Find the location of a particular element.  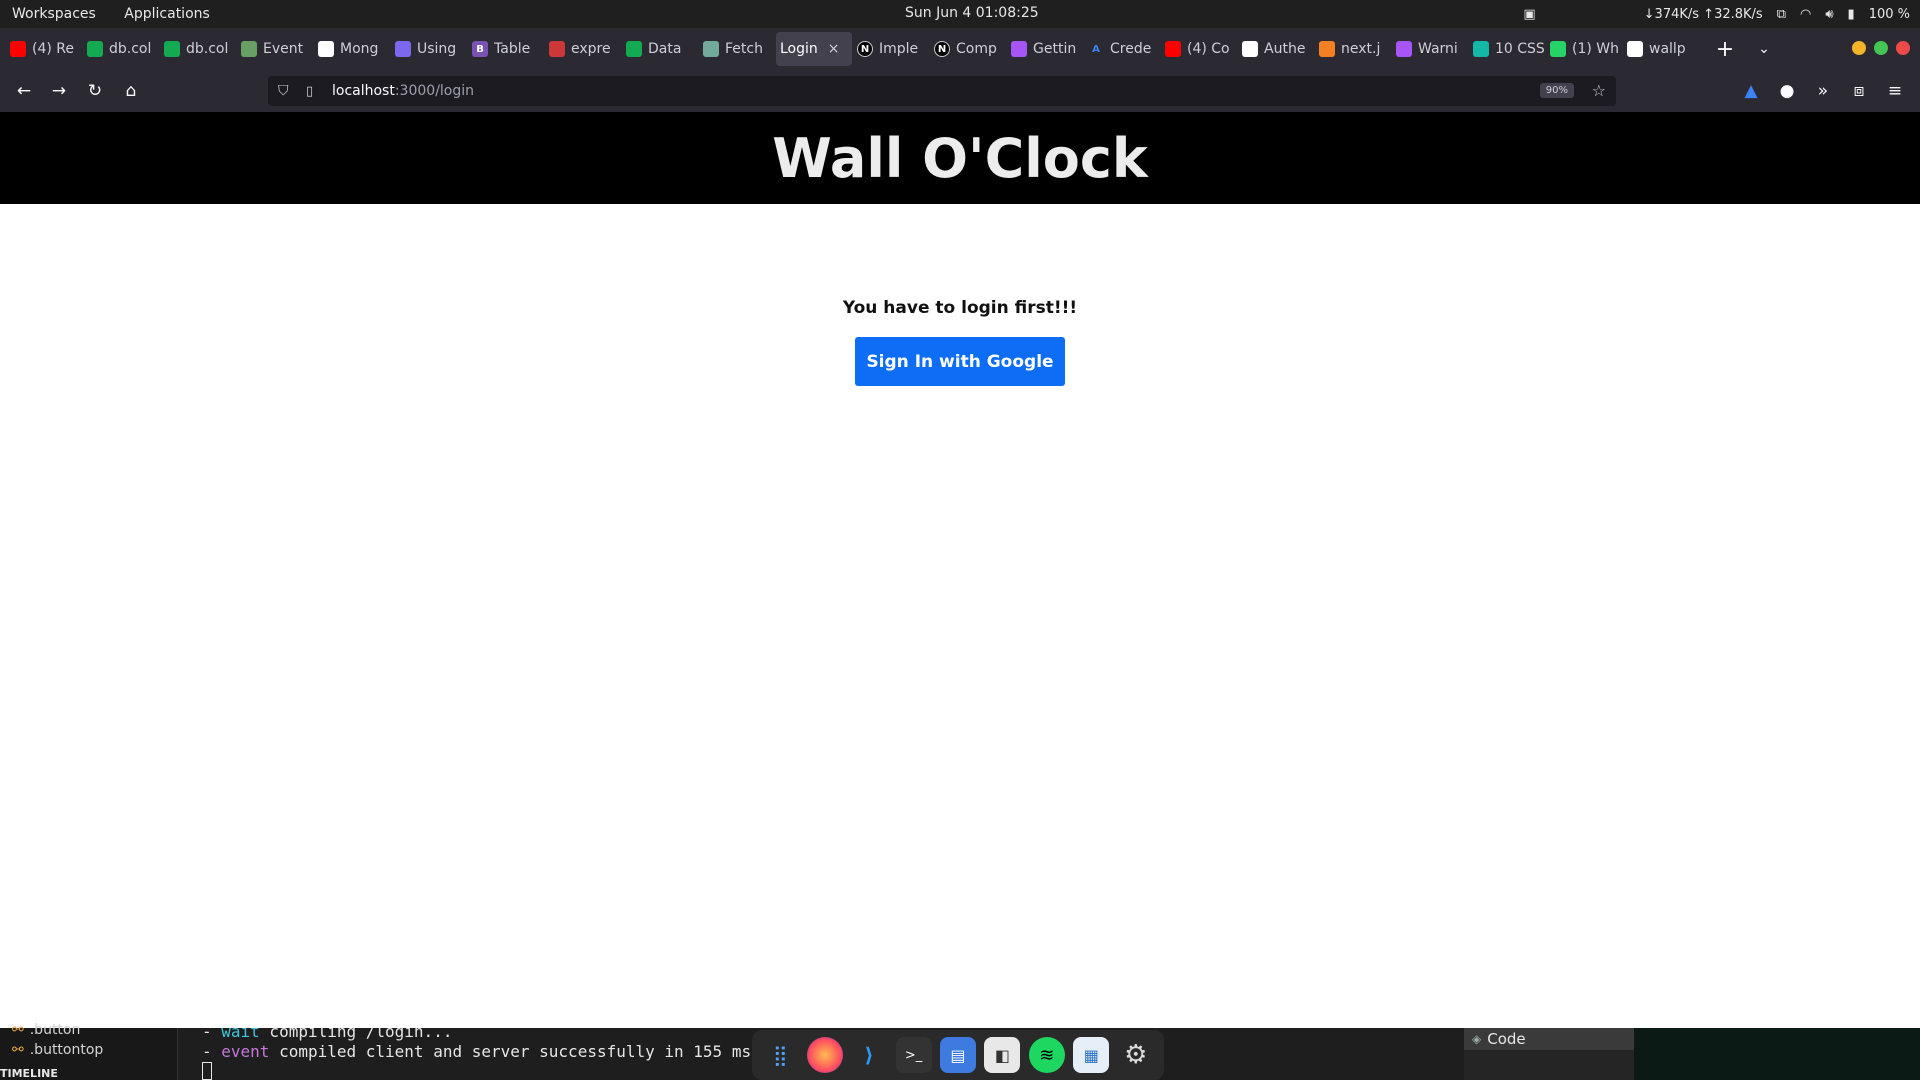

browser-tab: (4) Re is located at coordinates (44, 49).